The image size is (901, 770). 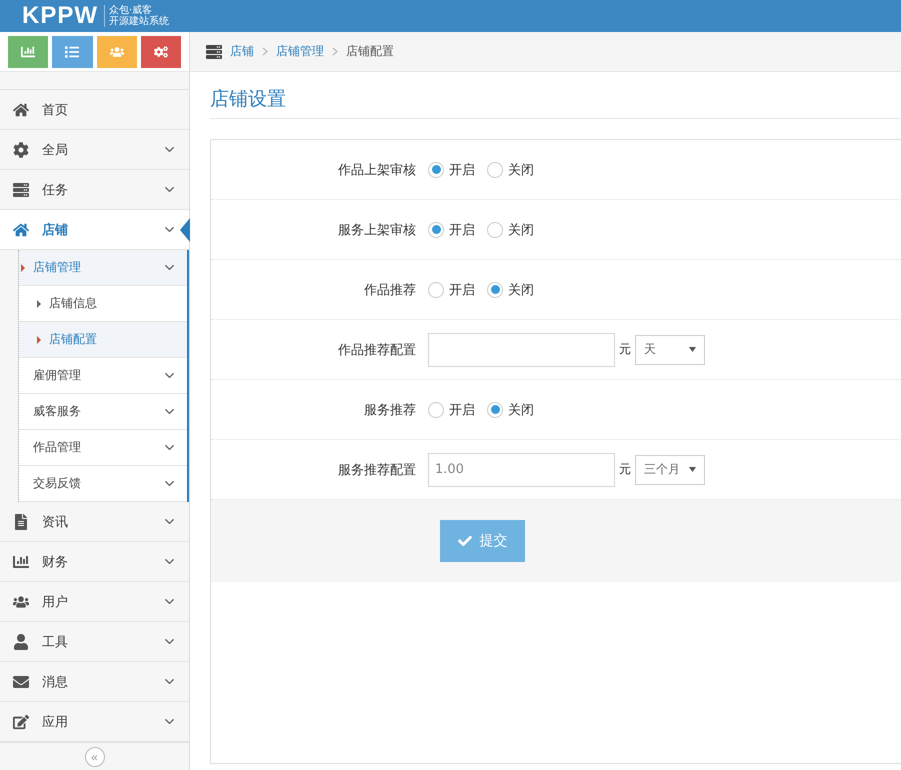 I want to click on breadcrumb-item: 店铺, so click(x=242, y=51).